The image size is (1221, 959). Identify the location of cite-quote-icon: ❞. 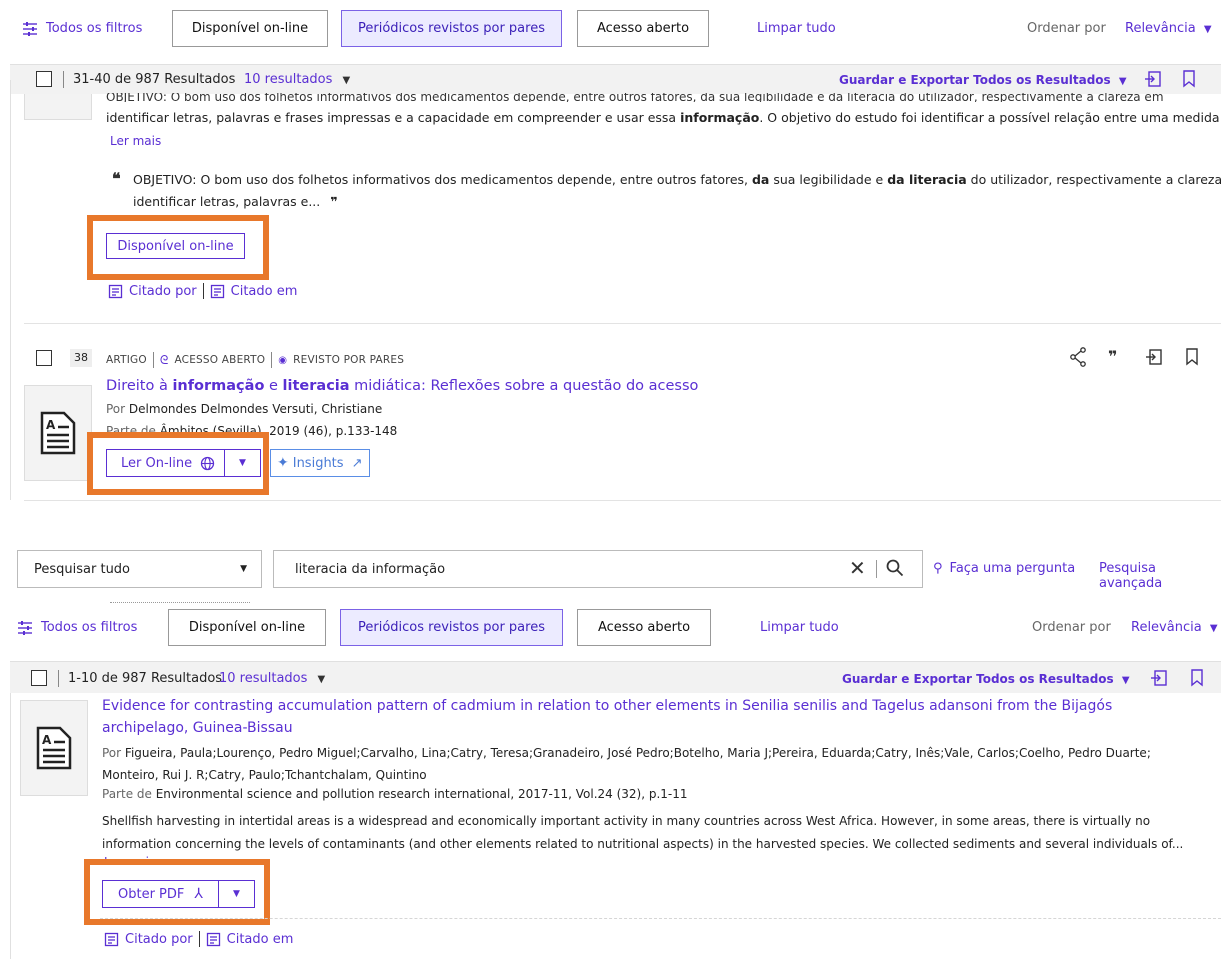
(1112, 356).